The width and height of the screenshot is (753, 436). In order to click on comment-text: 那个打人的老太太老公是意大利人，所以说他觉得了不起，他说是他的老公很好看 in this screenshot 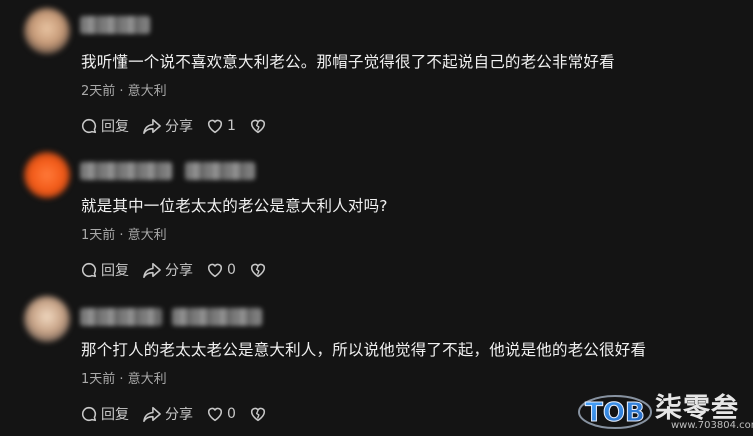, I will do `click(364, 350)`.